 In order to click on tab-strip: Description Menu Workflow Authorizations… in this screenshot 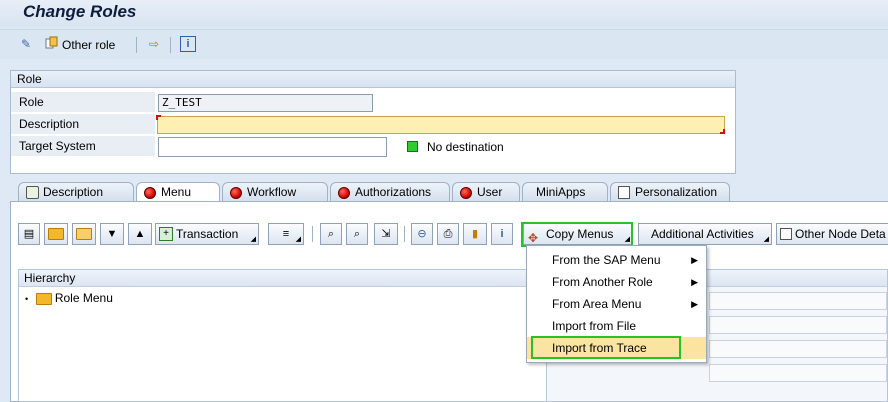, I will do `click(449, 192)`.